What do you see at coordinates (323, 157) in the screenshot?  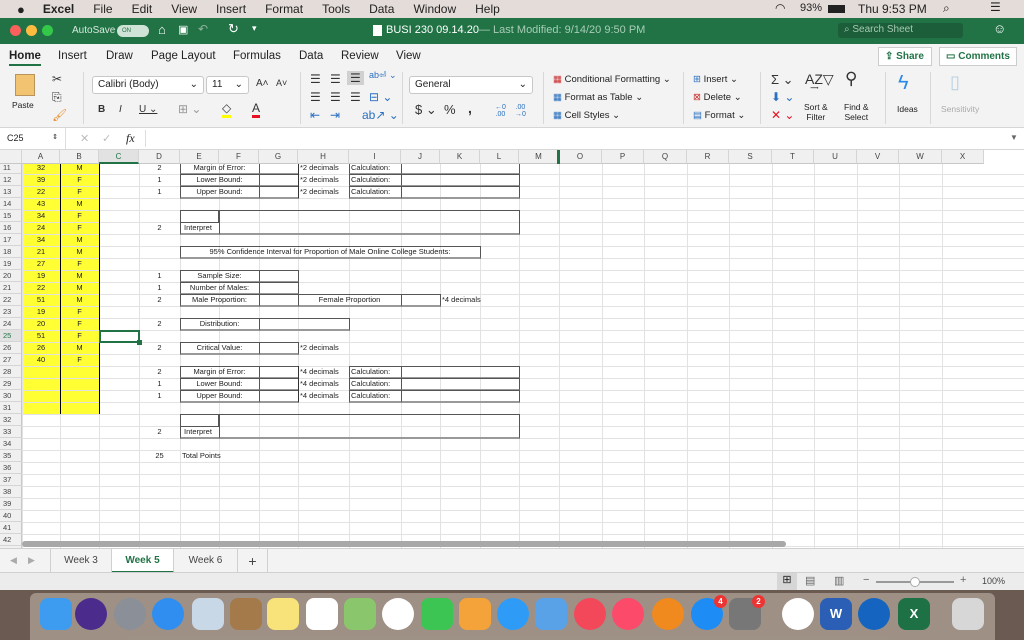 I see `column-header: H` at bounding box center [323, 157].